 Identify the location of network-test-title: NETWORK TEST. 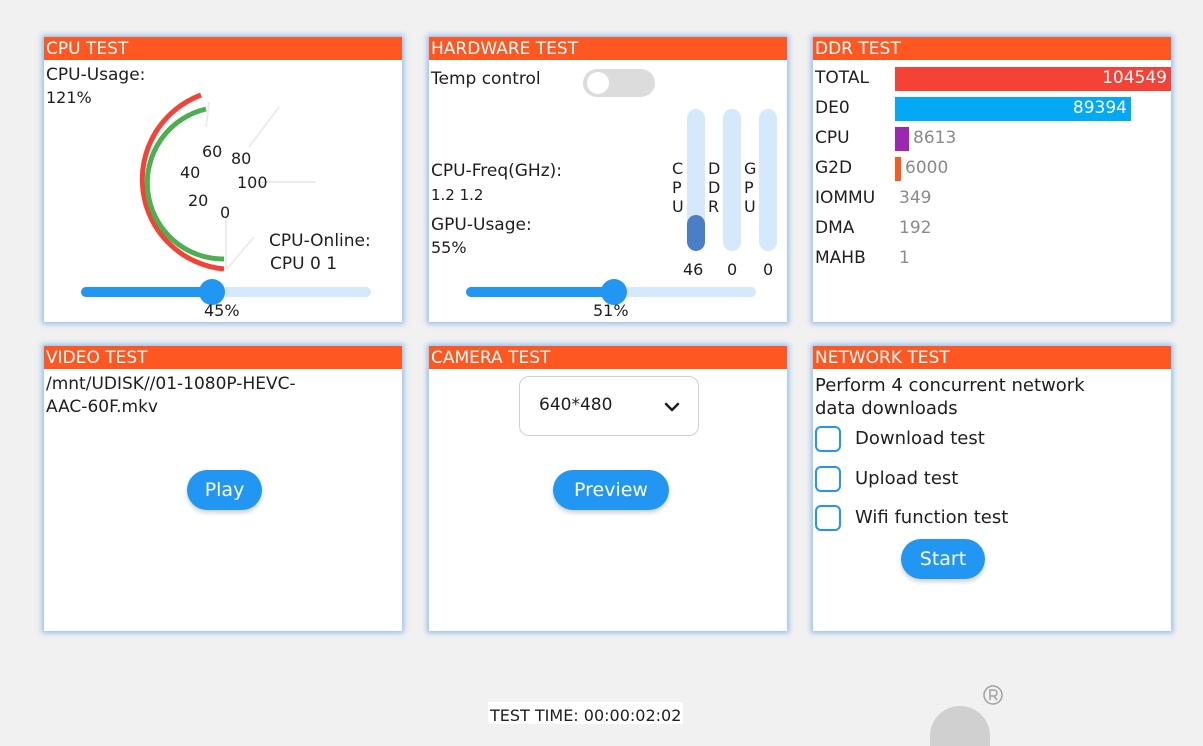
(992, 357).